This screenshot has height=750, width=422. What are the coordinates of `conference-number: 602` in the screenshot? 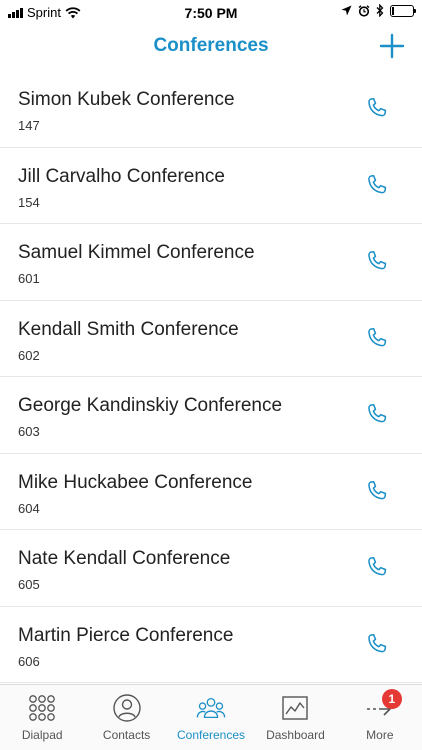 It's located at (29, 355).